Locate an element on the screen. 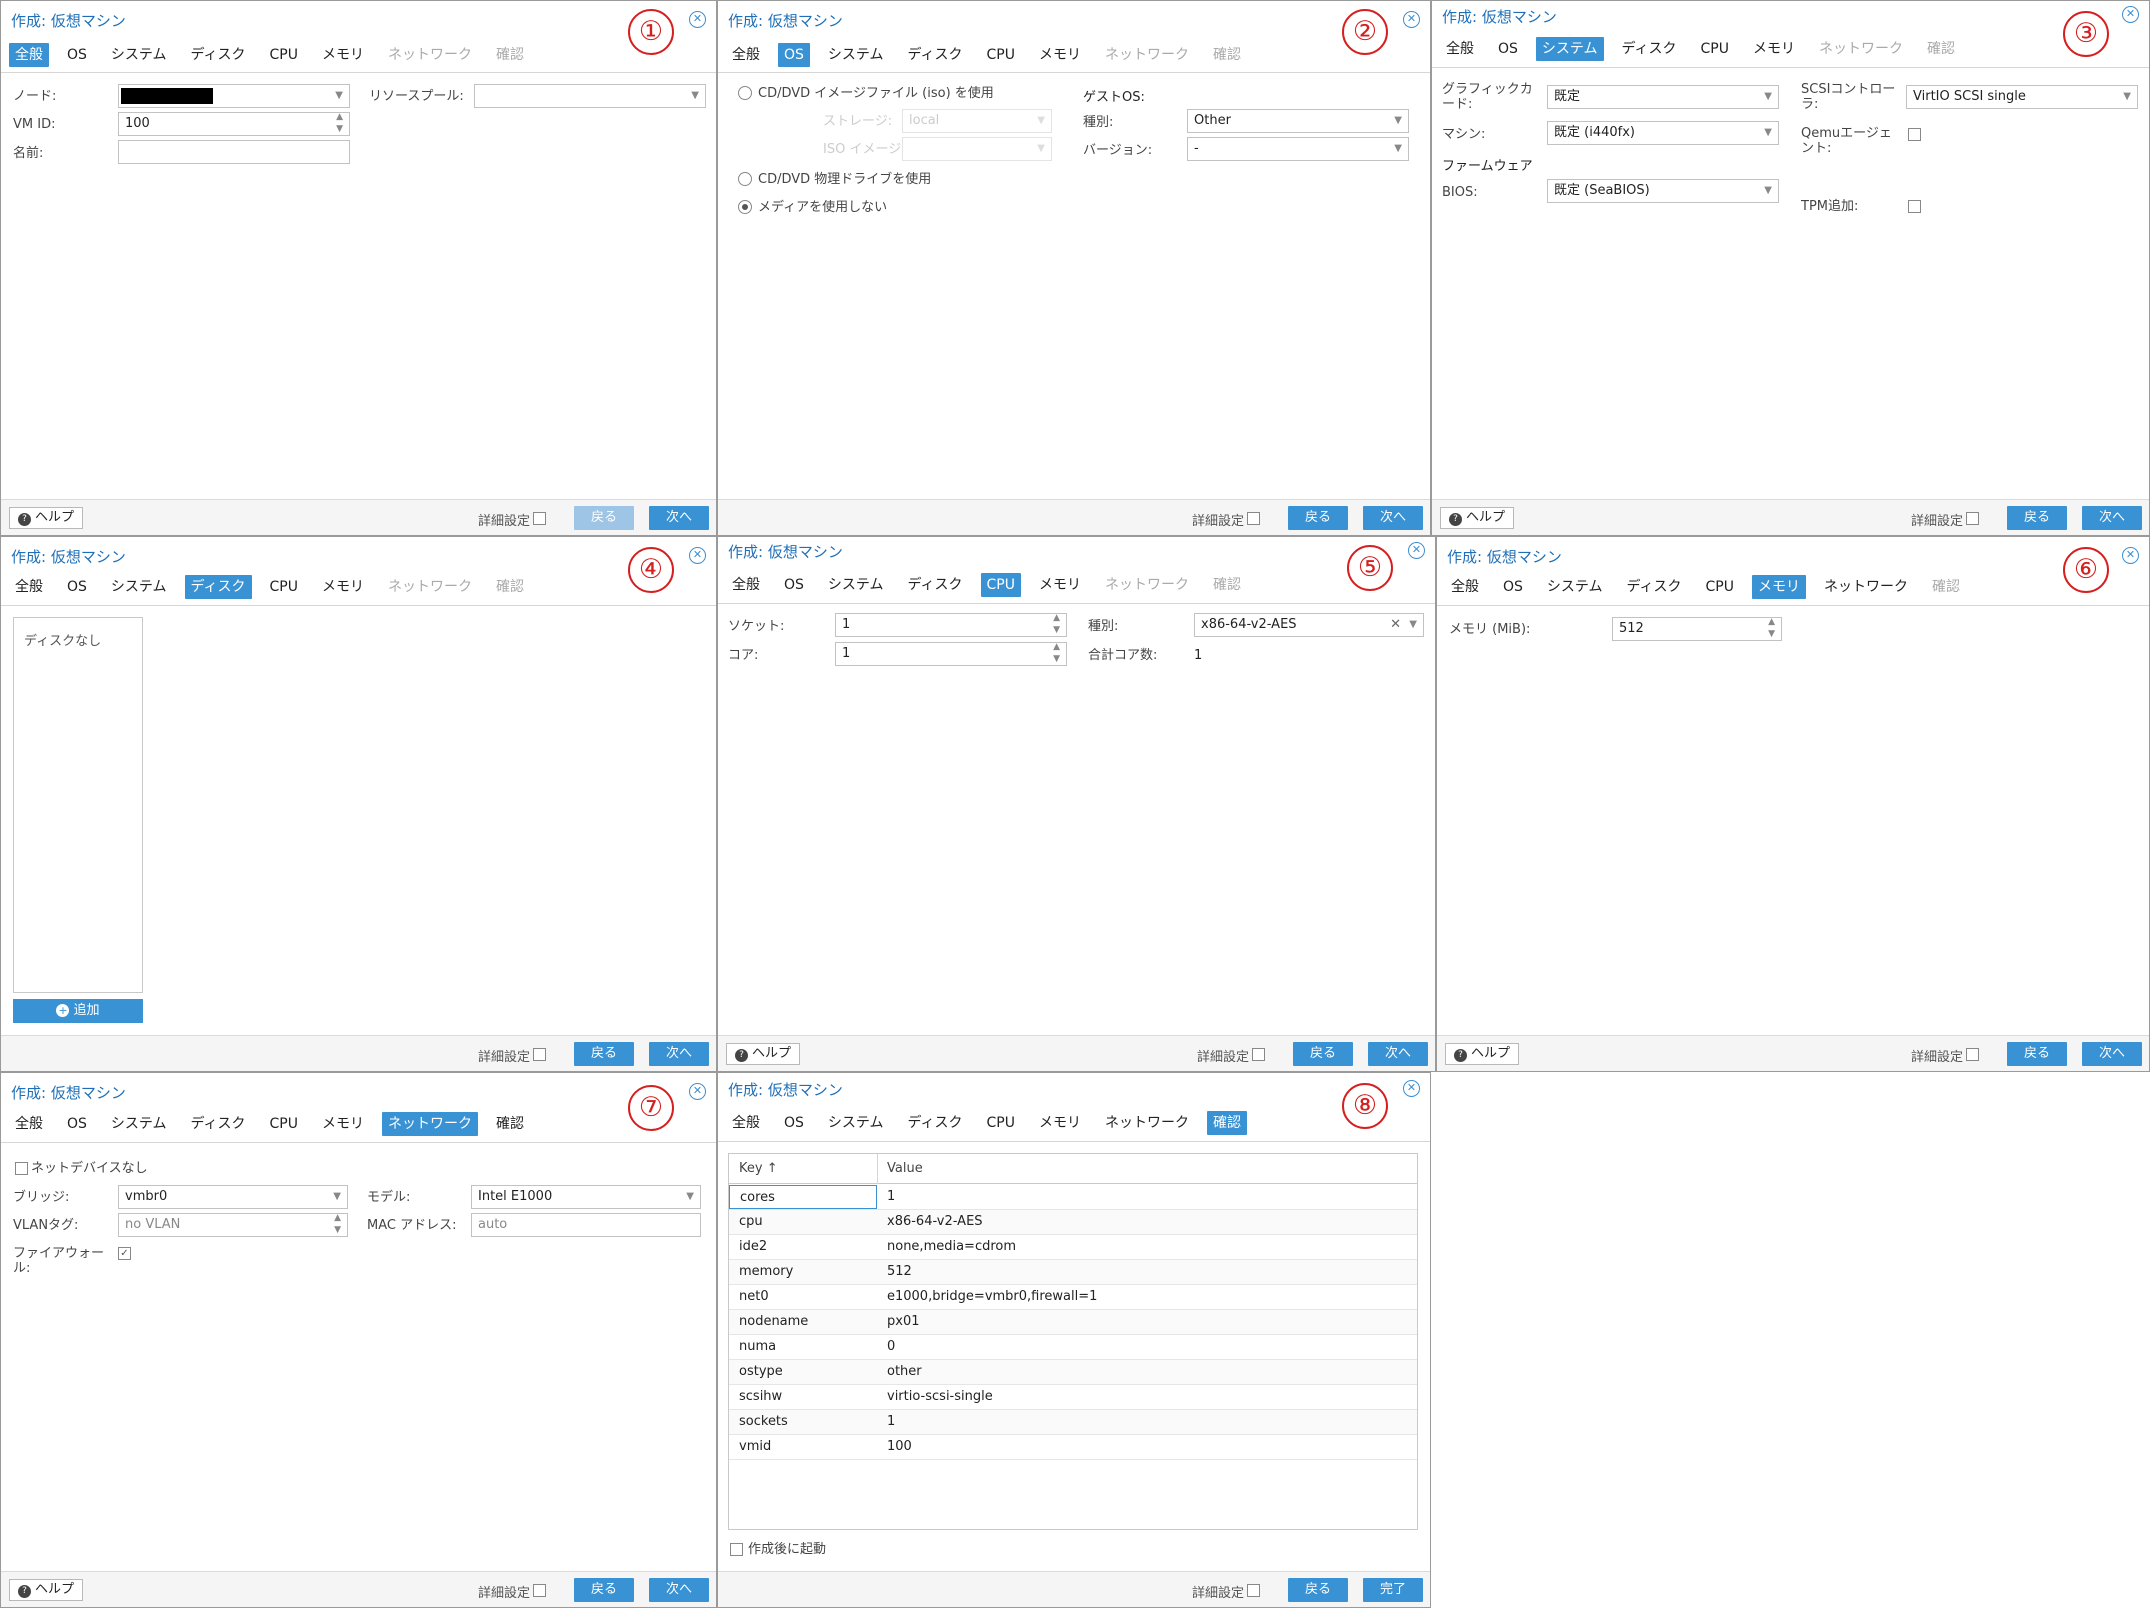 This screenshot has width=2150, height=1608. table-row: ostype other is located at coordinates (1073, 1372).